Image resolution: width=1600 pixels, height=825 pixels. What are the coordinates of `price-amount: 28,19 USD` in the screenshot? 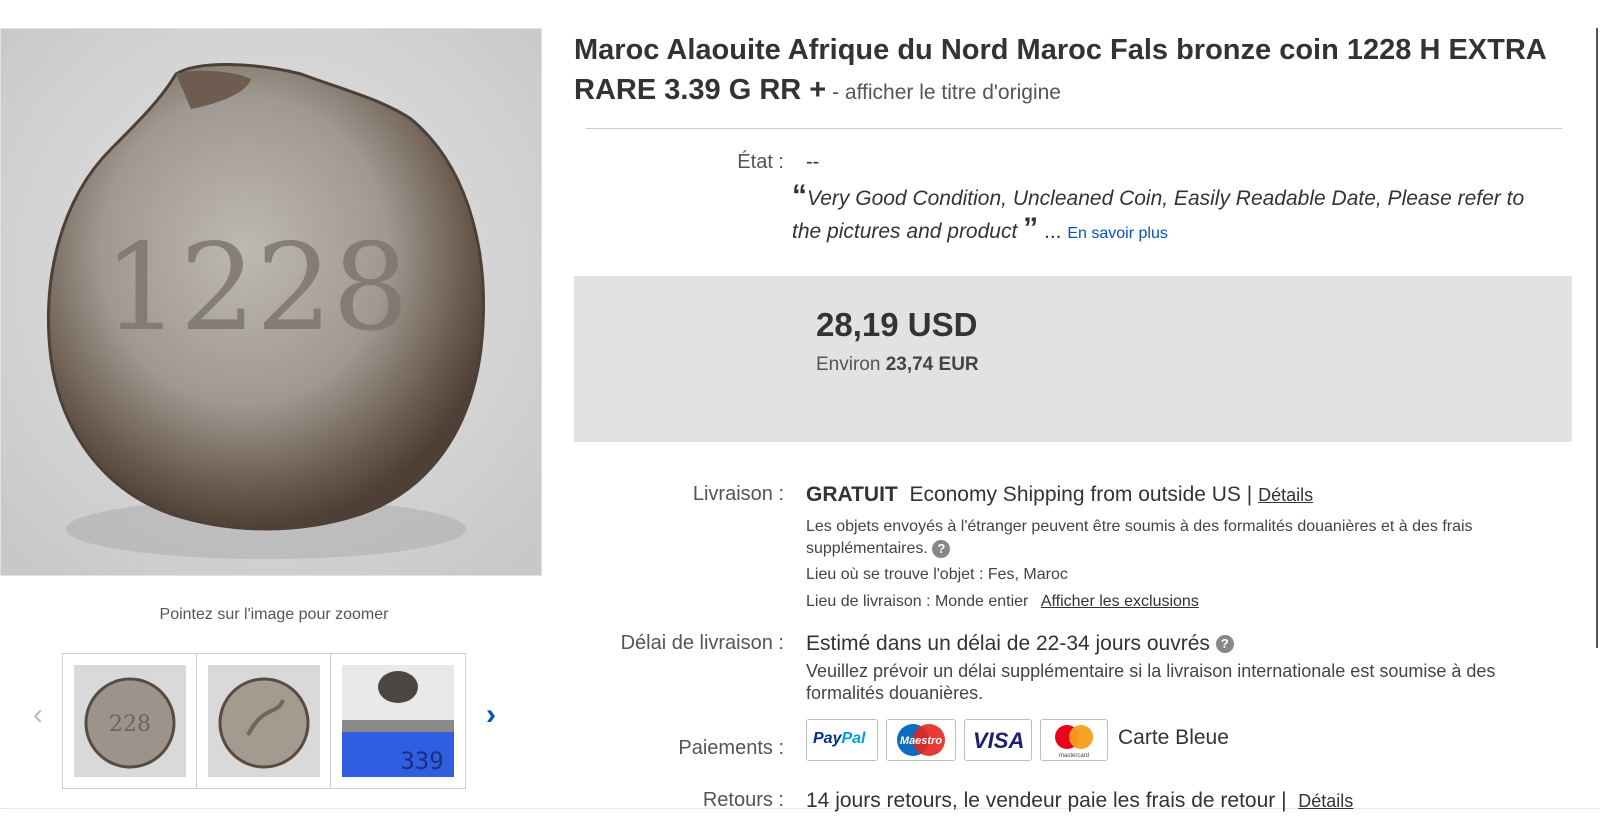 It's located at (897, 324).